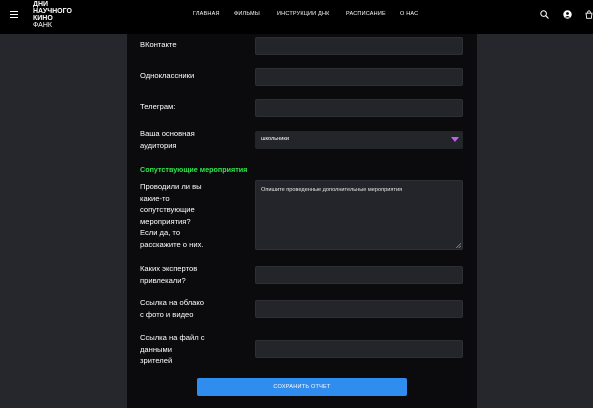 The width and height of the screenshot is (593, 408). Describe the element at coordinates (275, 139) in the screenshot. I see `audience-select-value: школьники` at that location.